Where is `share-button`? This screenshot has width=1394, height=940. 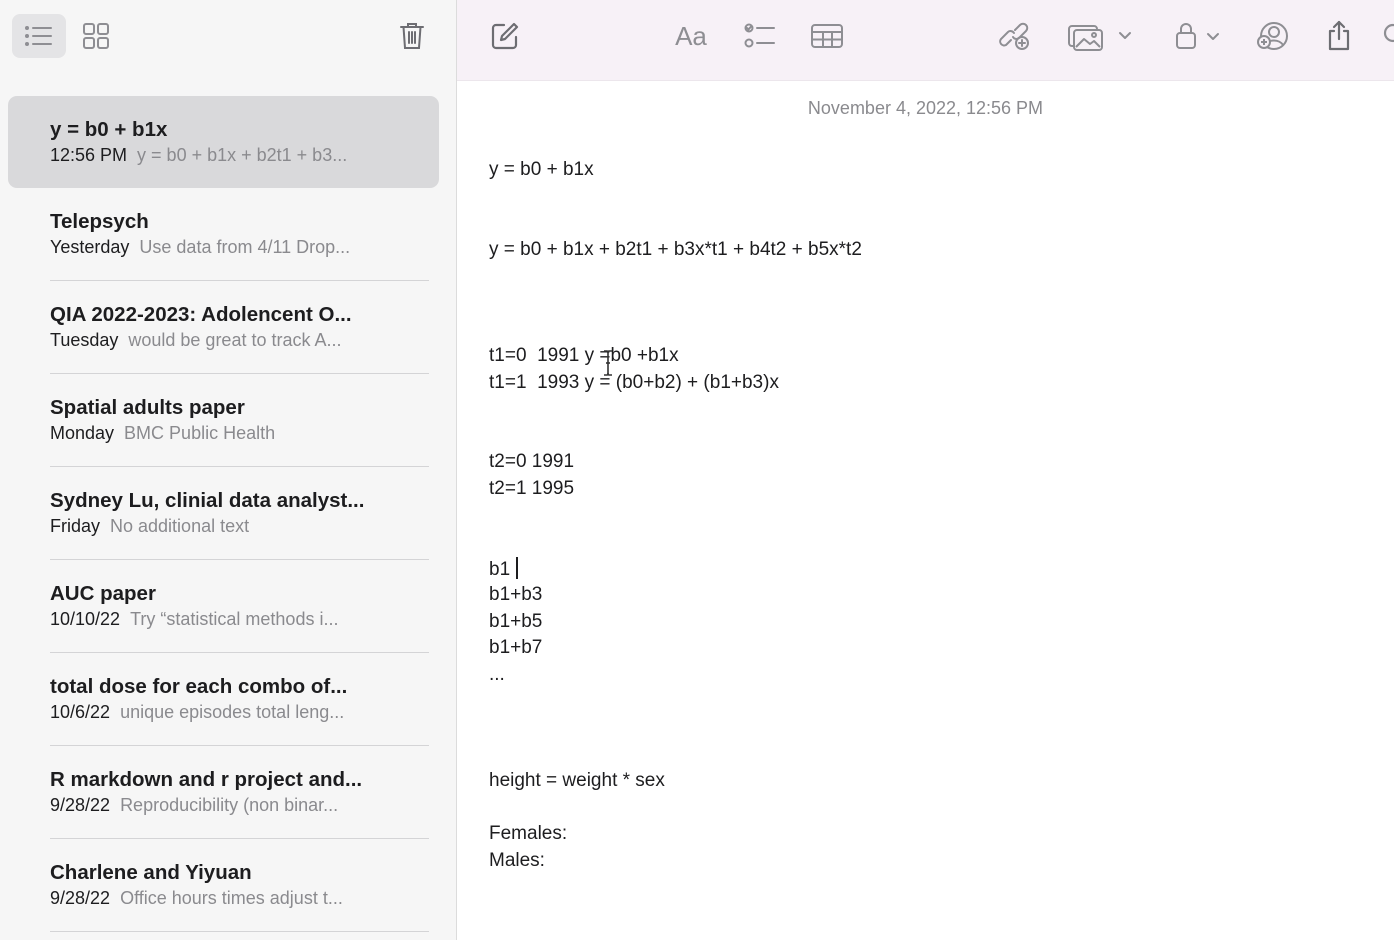 share-button is located at coordinates (1339, 36).